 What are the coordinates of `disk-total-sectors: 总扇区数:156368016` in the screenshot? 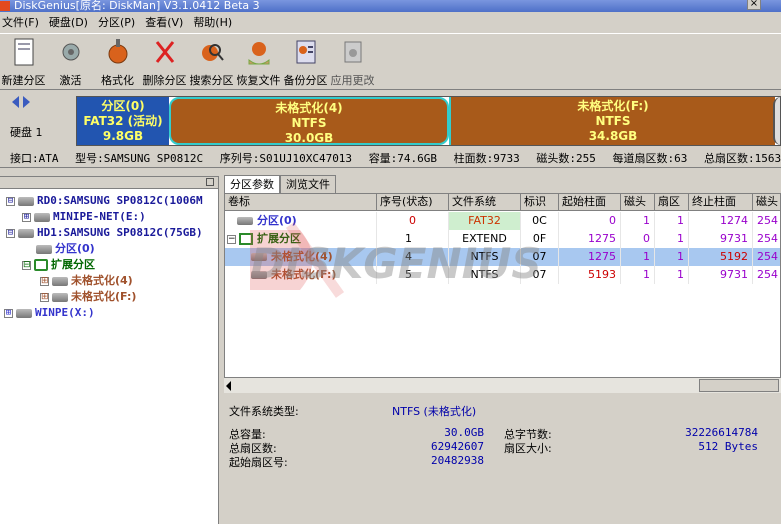 It's located at (742, 158).